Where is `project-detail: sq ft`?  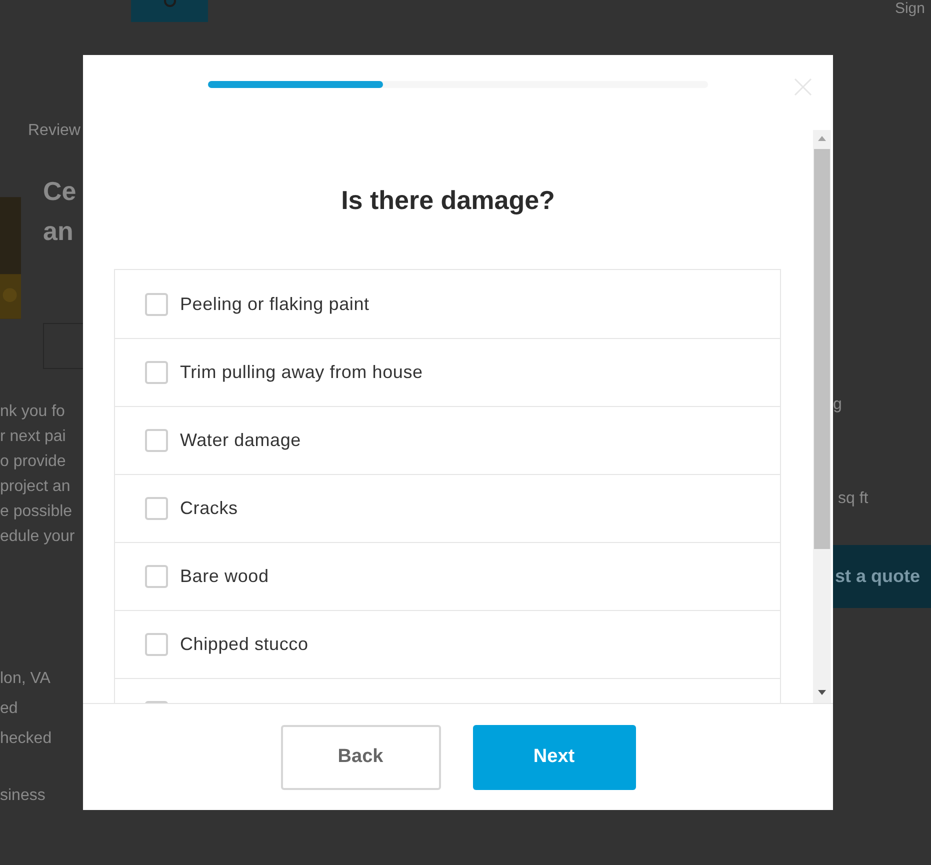 project-detail: sq ft is located at coordinates (854, 499).